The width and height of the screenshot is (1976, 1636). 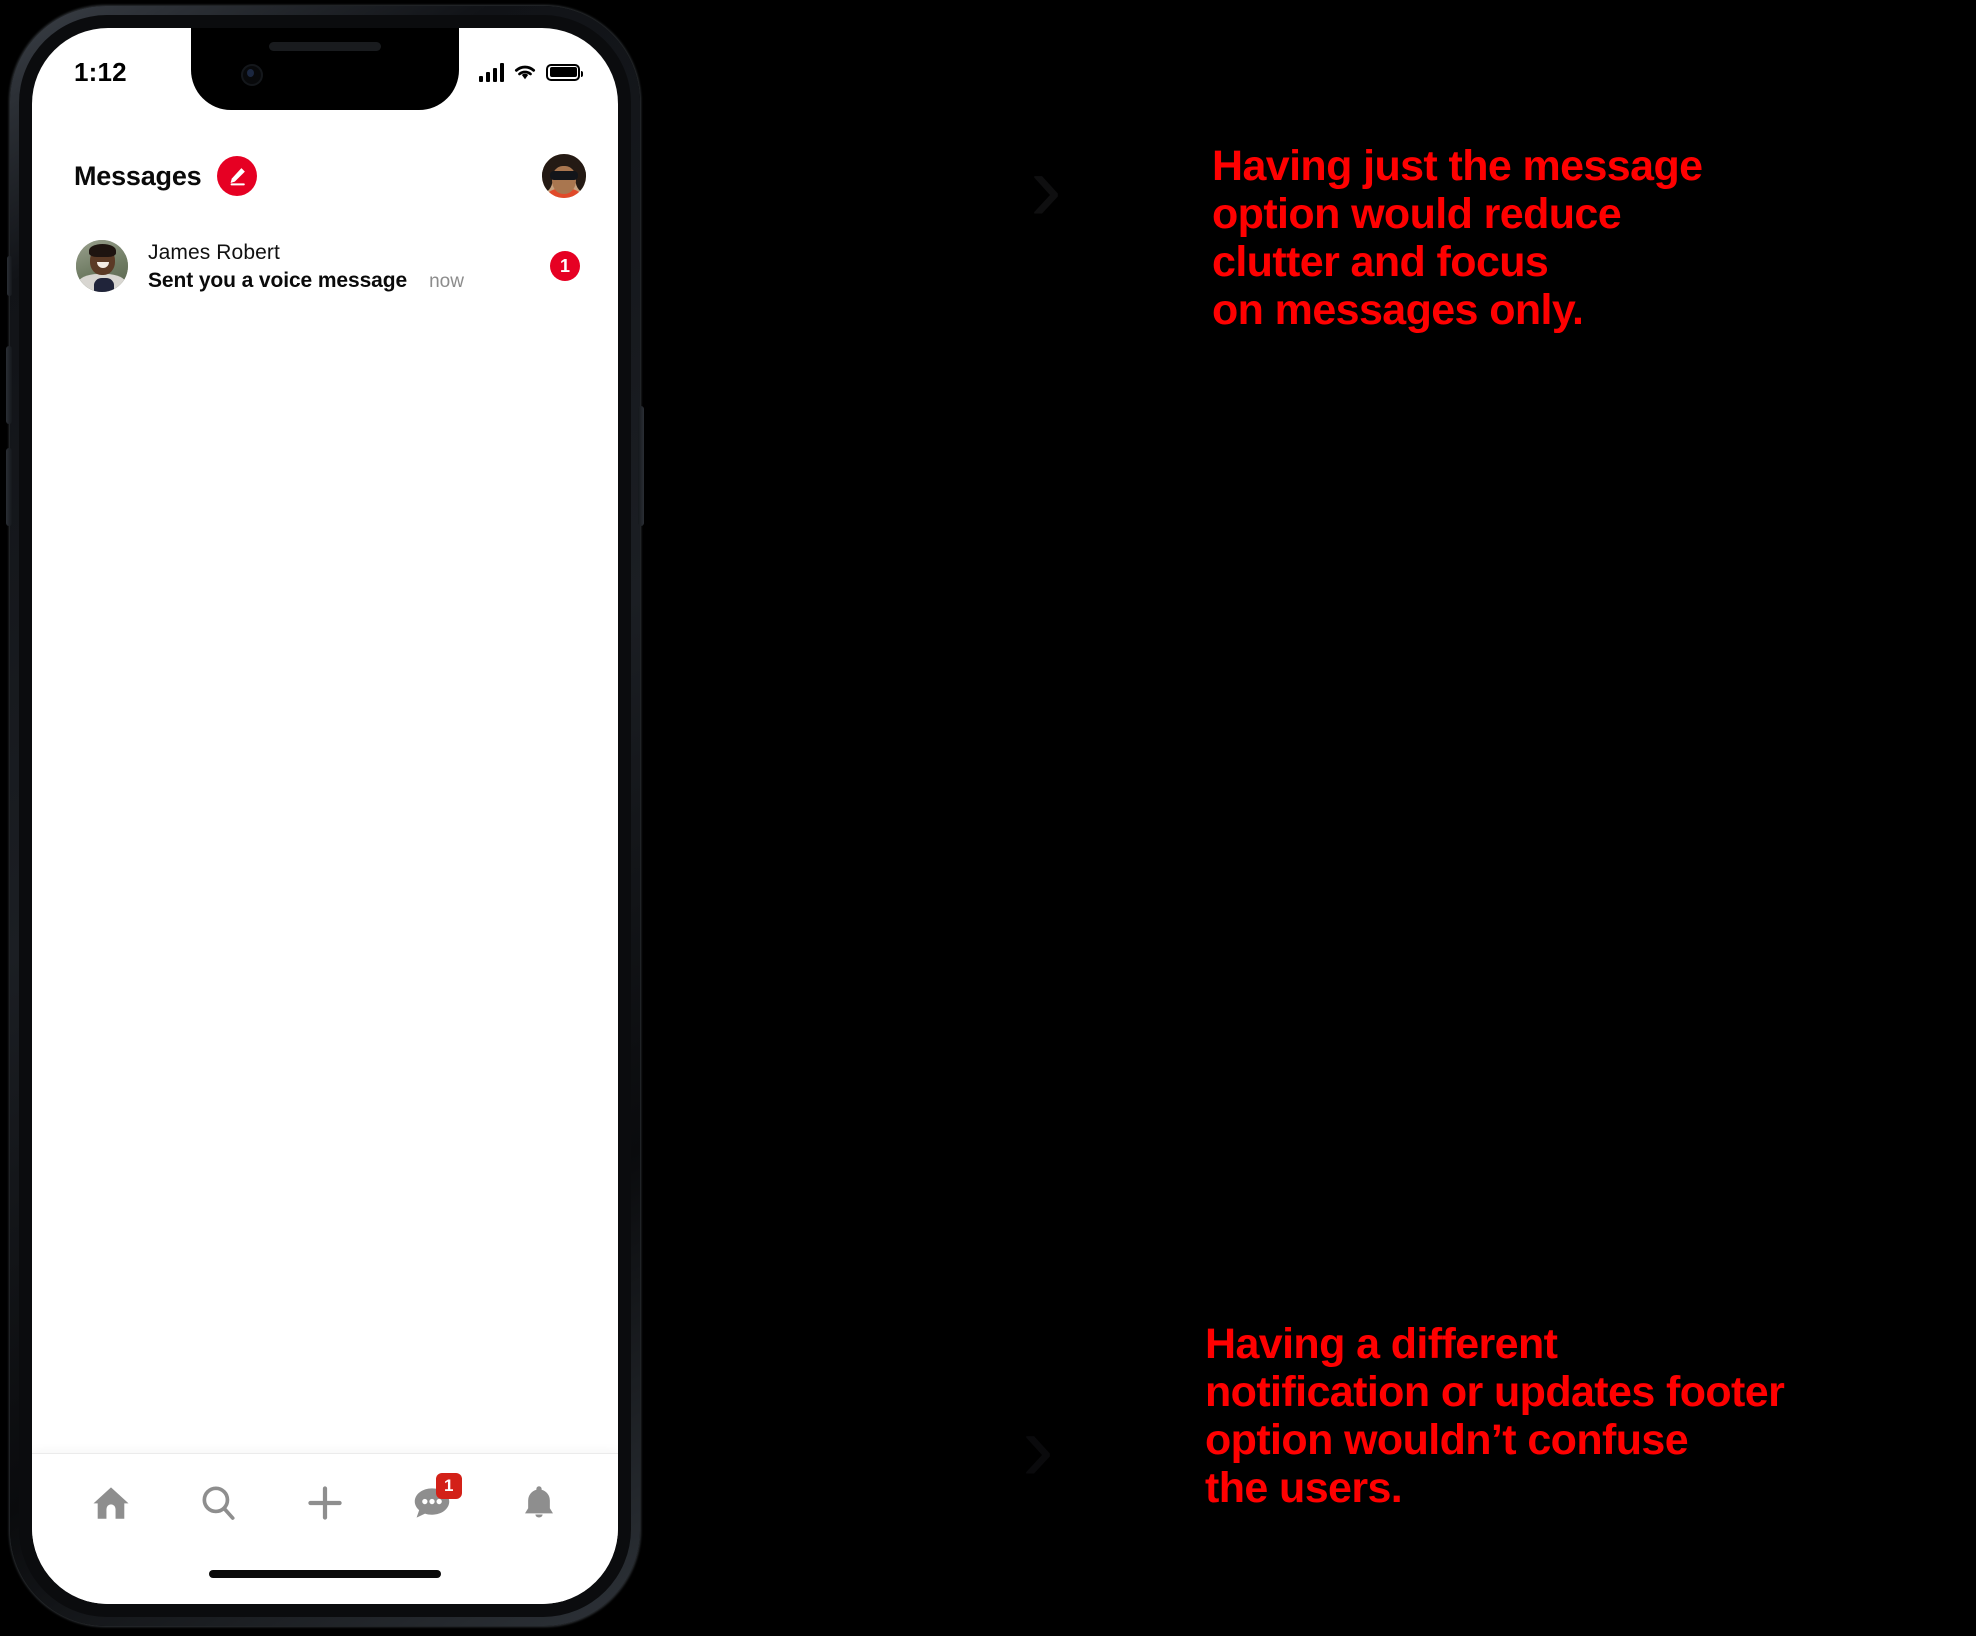 I want to click on power-button, so click(x=641, y=466).